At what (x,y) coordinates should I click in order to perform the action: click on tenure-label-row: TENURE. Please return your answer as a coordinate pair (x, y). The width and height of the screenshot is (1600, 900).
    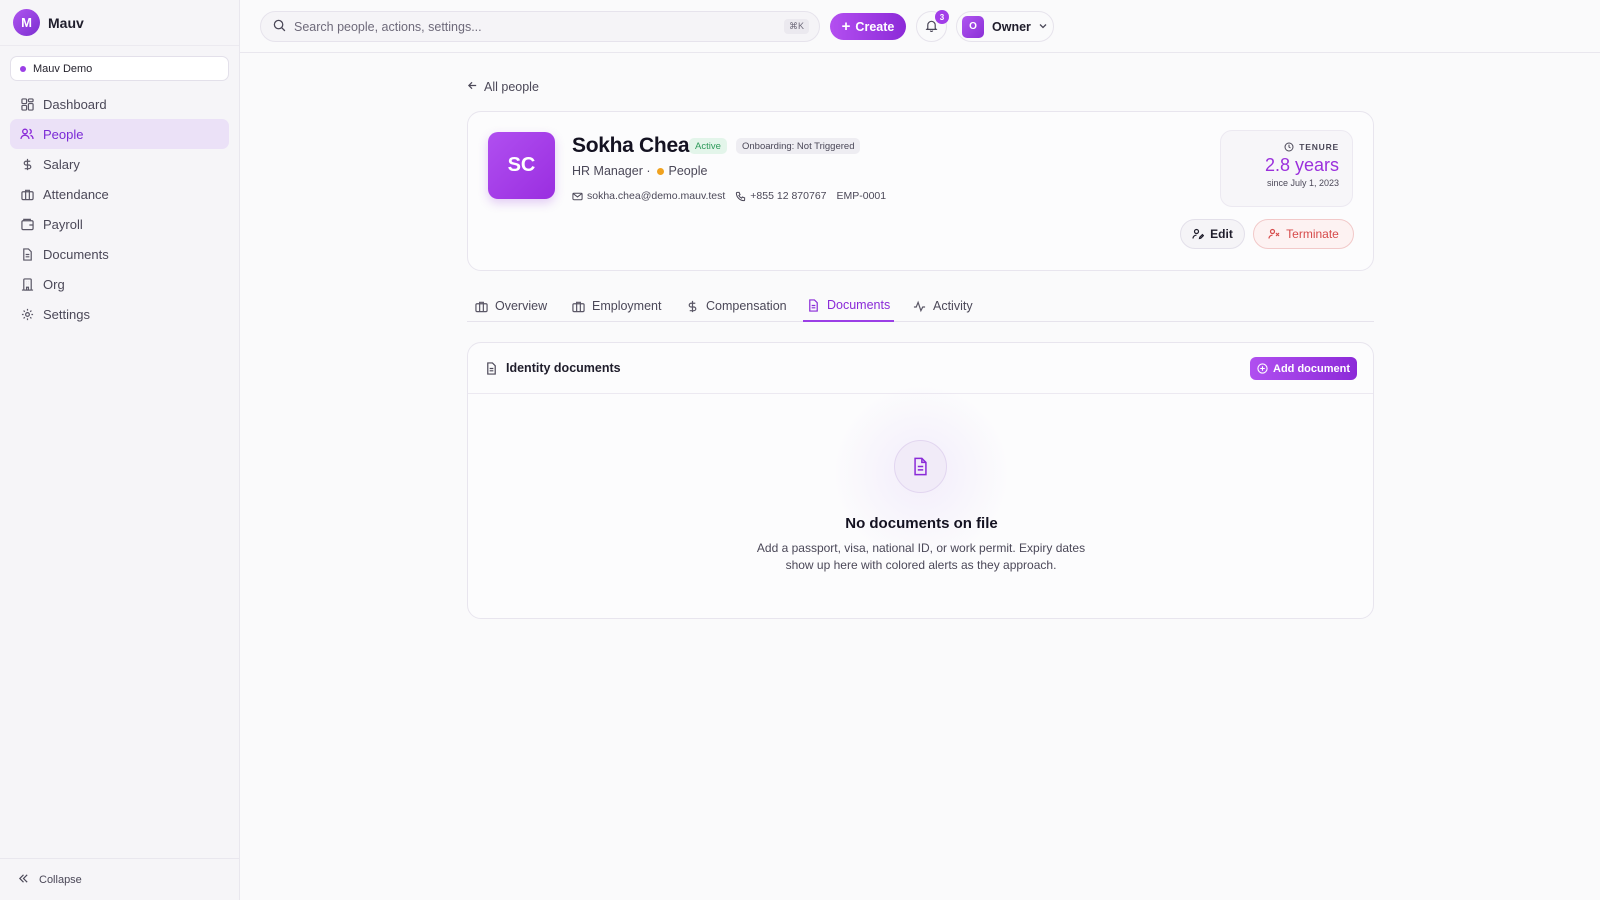
    Looking at the image, I should click on (1280, 147).